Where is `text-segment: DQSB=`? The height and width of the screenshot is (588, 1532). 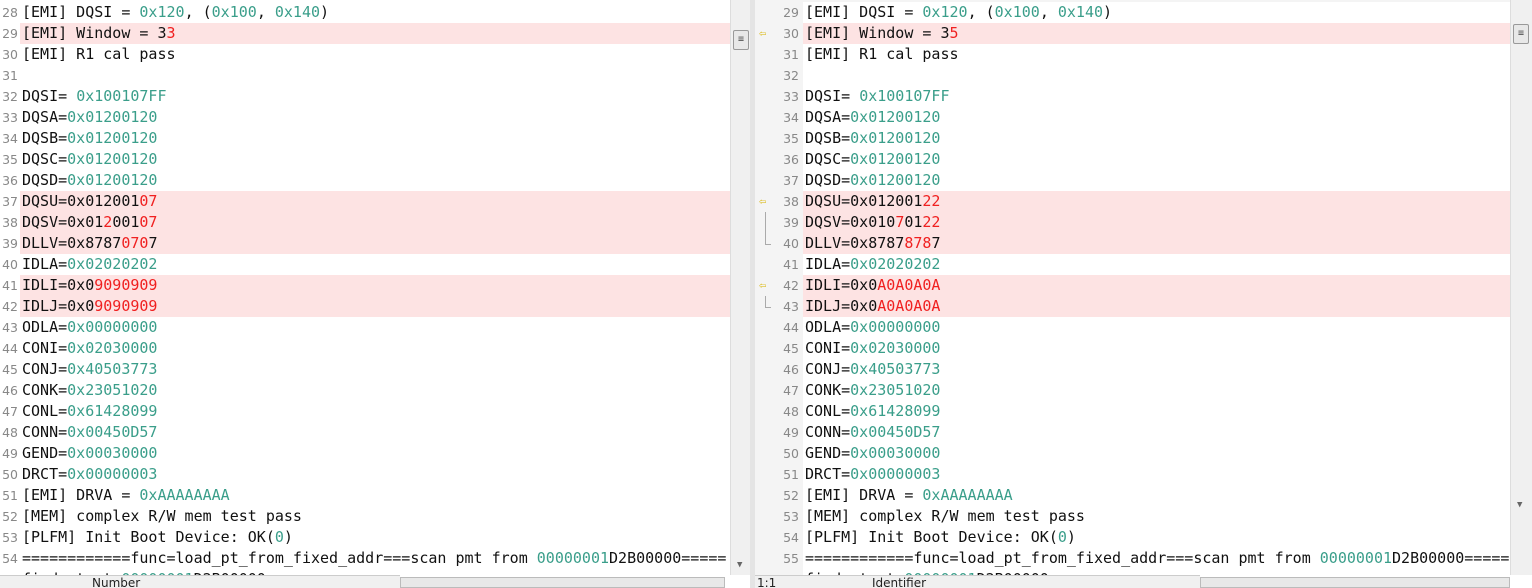 text-segment: DQSB= is located at coordinates (45, 138).